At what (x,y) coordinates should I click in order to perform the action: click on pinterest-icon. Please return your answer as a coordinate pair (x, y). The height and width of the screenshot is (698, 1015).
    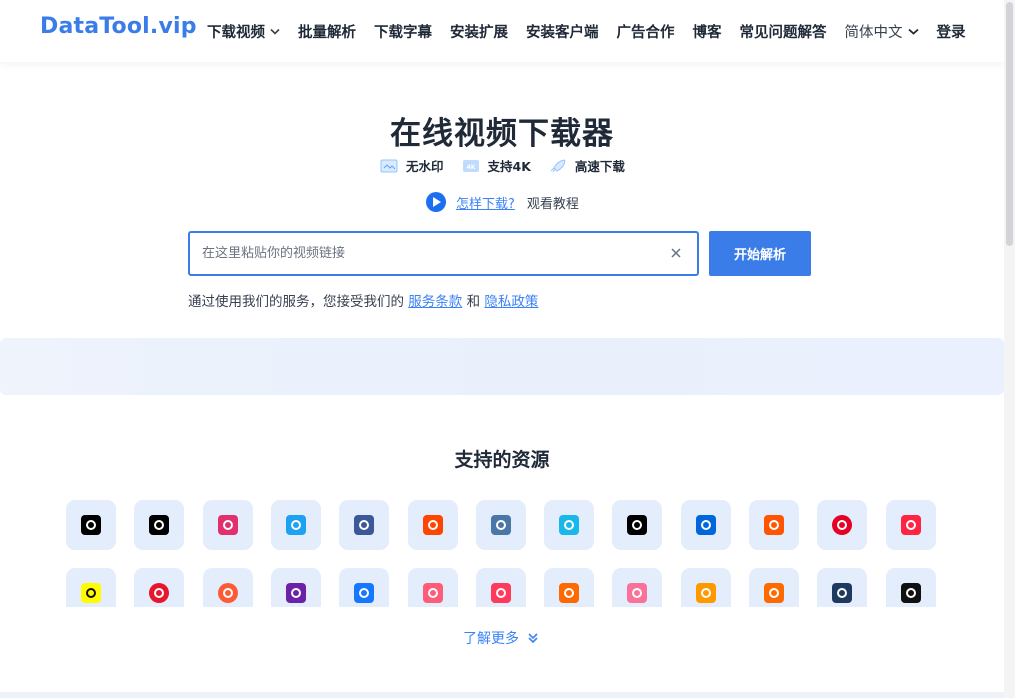
    Looking at the image, I should click on (842, 525).